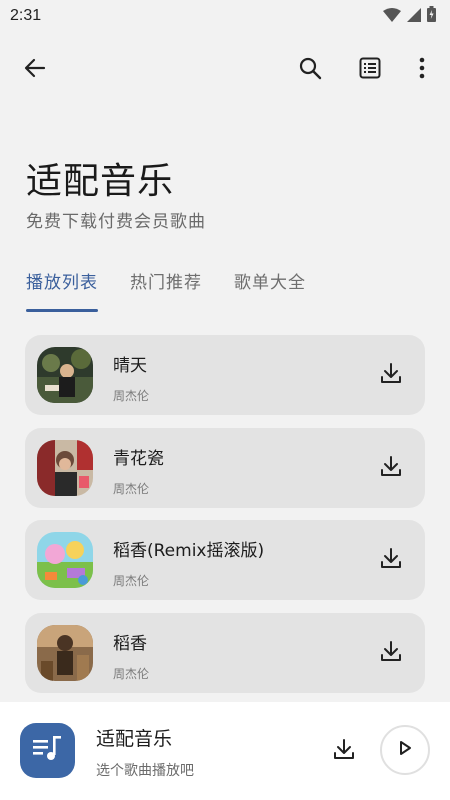  I want to click on tab-hot-recommend: 热门推荐, so click(166, 287).